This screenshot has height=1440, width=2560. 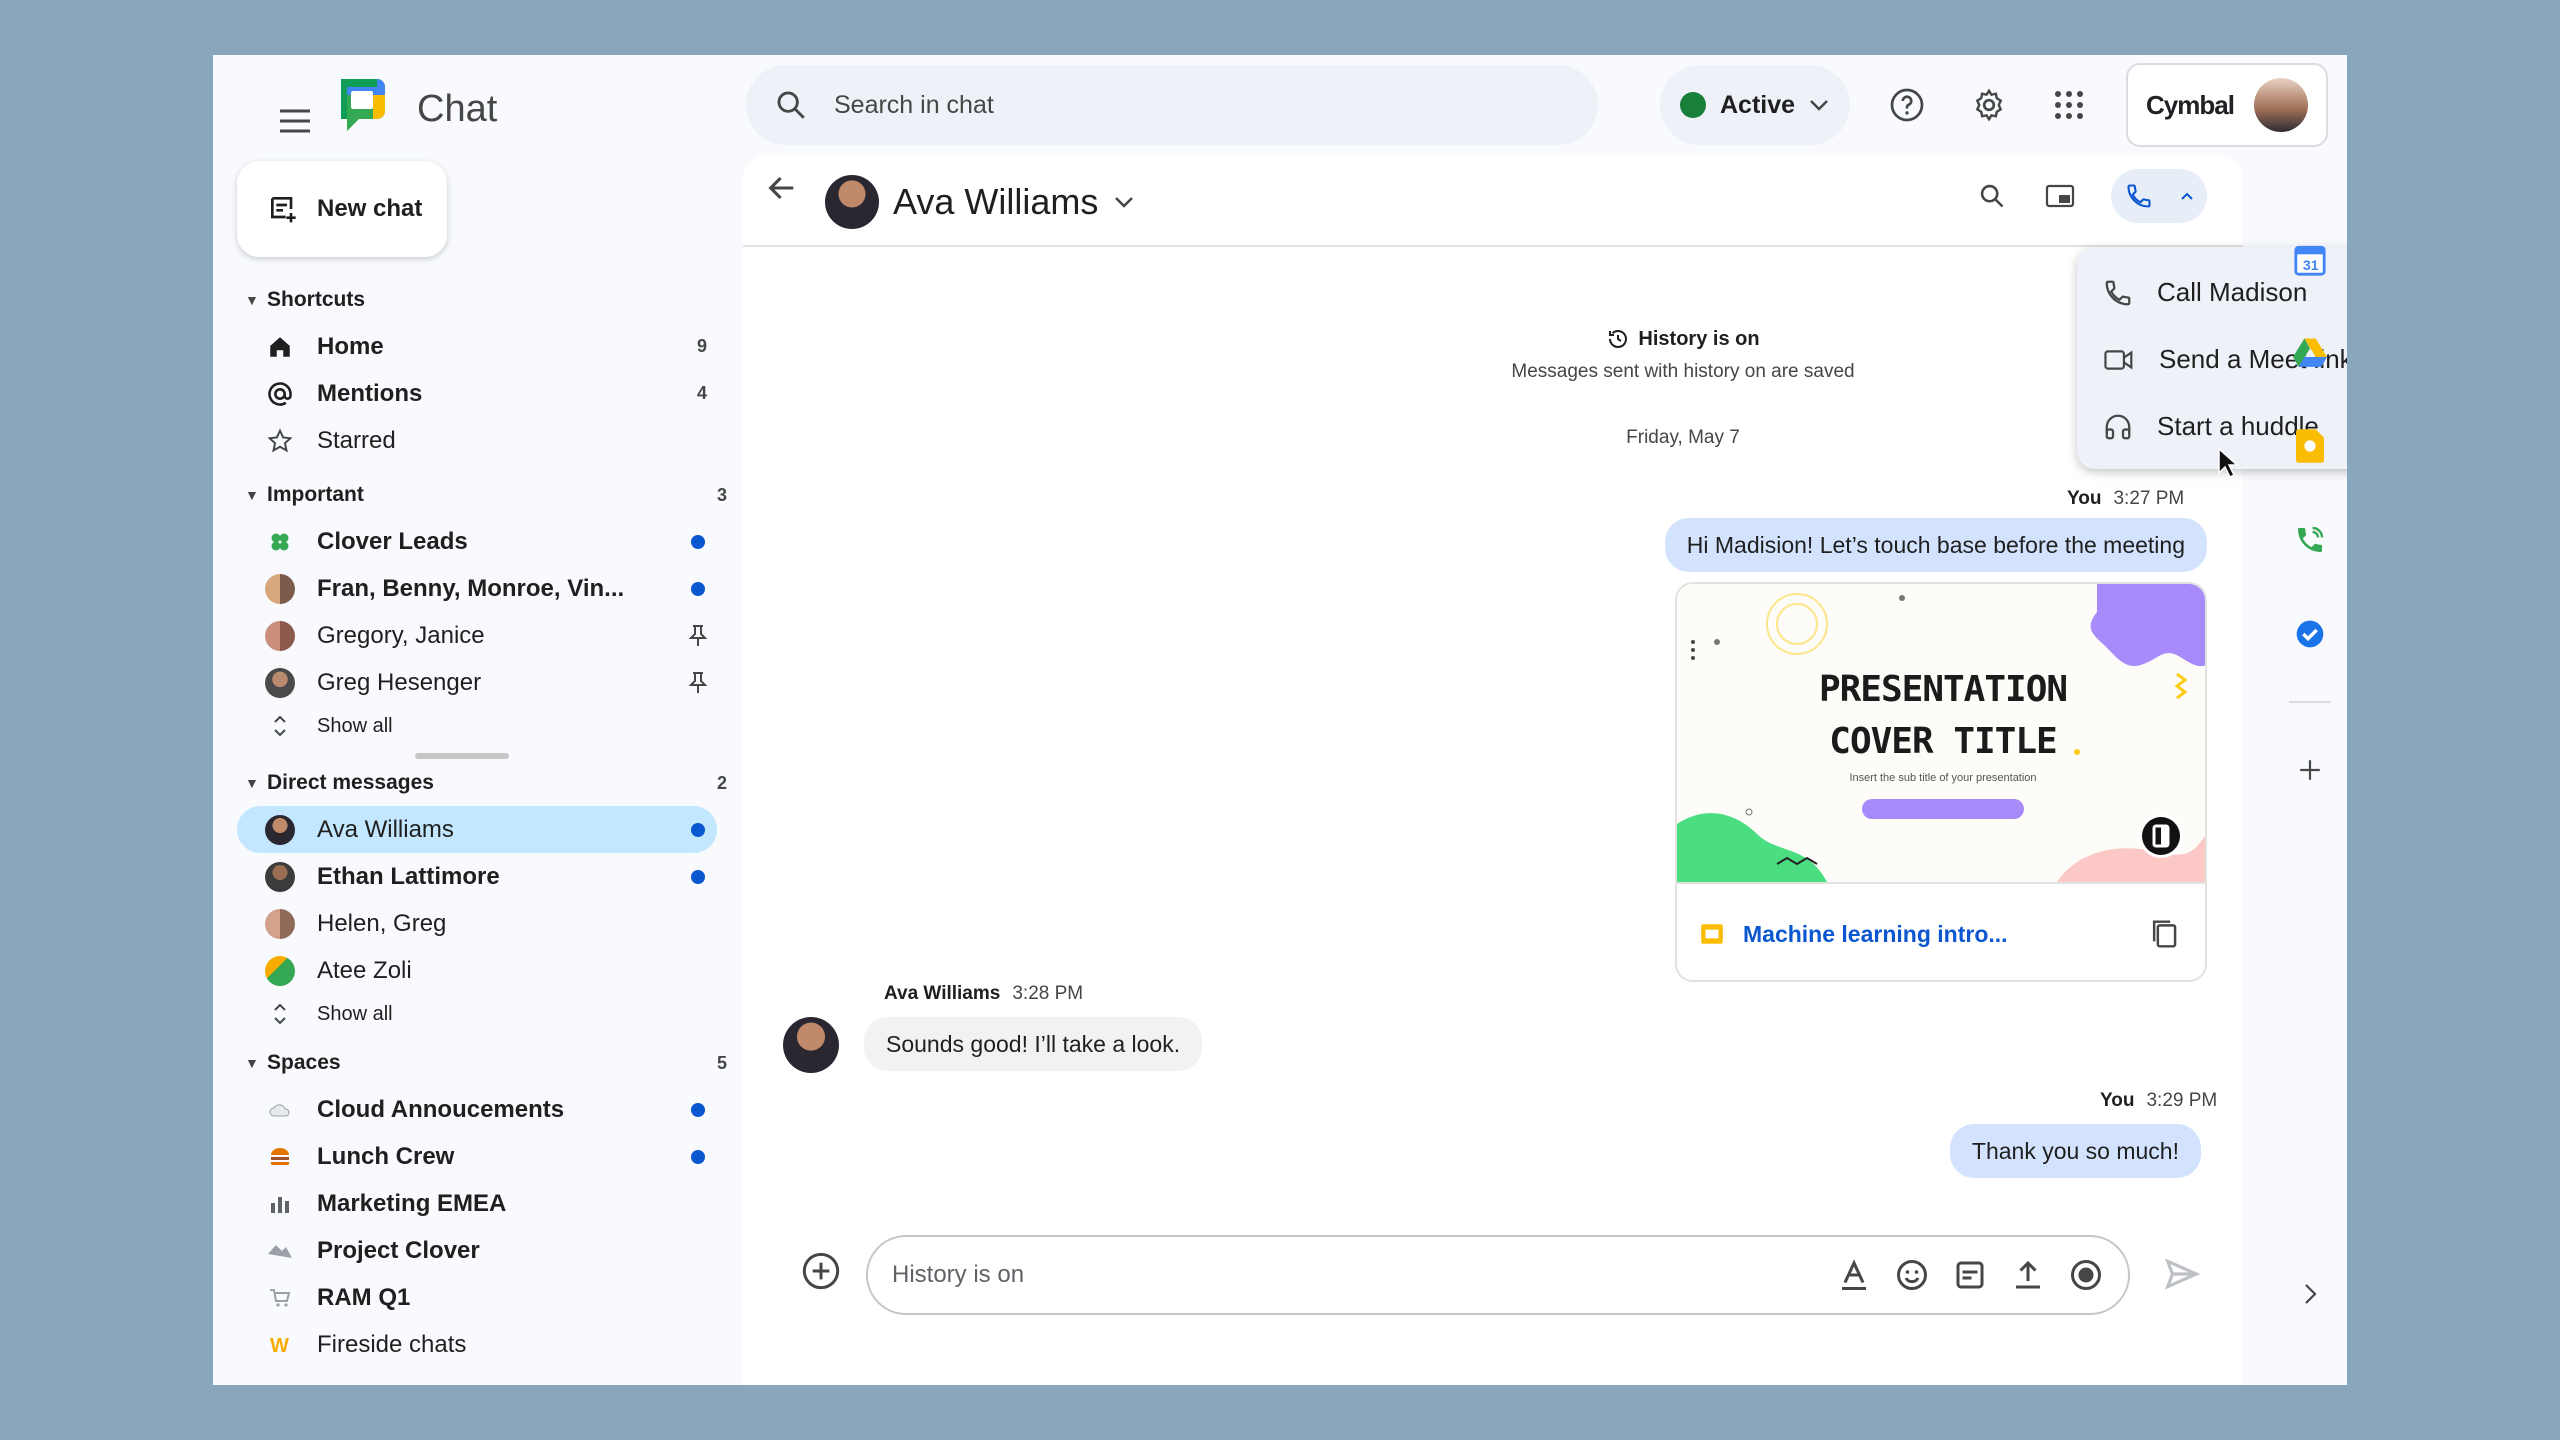 What do you see at coordinates (1907, 105) in the screenshot?
I see `help-button` at bounding box center [1907, 105].